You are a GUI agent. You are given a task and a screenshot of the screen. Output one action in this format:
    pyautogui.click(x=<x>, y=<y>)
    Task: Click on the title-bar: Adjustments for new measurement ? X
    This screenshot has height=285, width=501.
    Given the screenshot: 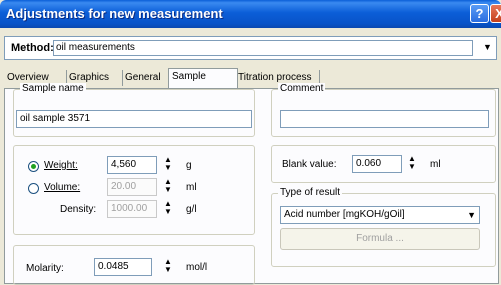 What is the action you would take?
    pyautogui.click(x=250, y=14)
    